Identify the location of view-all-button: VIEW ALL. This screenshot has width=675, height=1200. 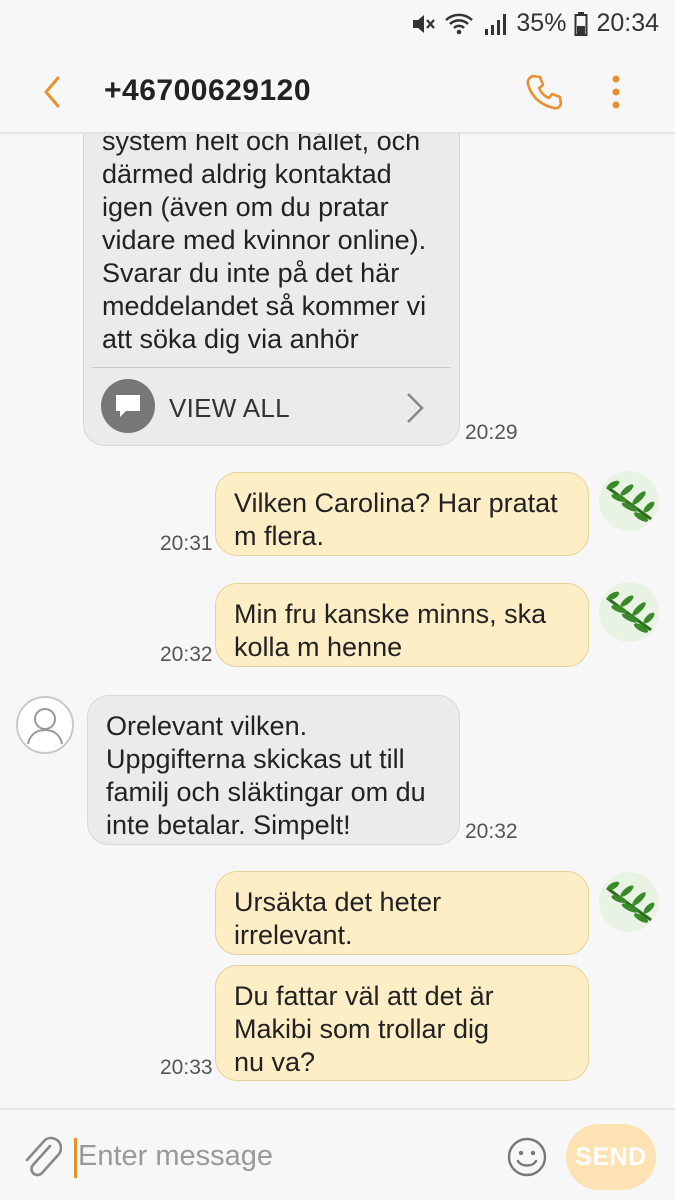
(272, 407).